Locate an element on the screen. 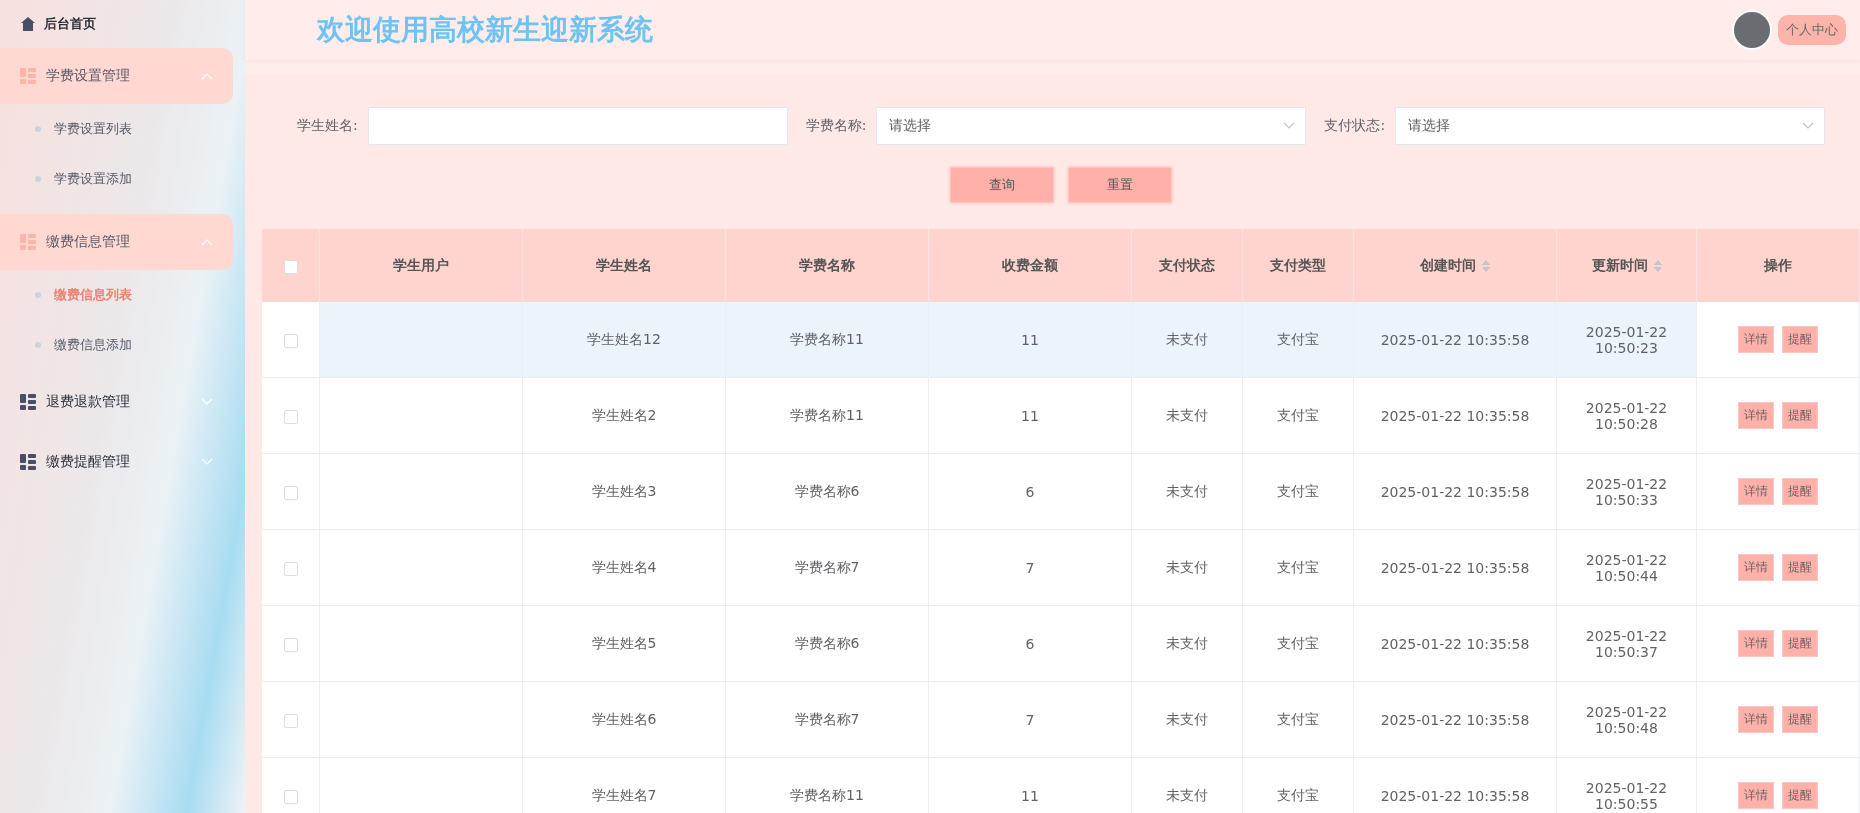 The image size is (1860, 813). menu-group: 缴费提醒管理 is located at coordinates (116, 462).